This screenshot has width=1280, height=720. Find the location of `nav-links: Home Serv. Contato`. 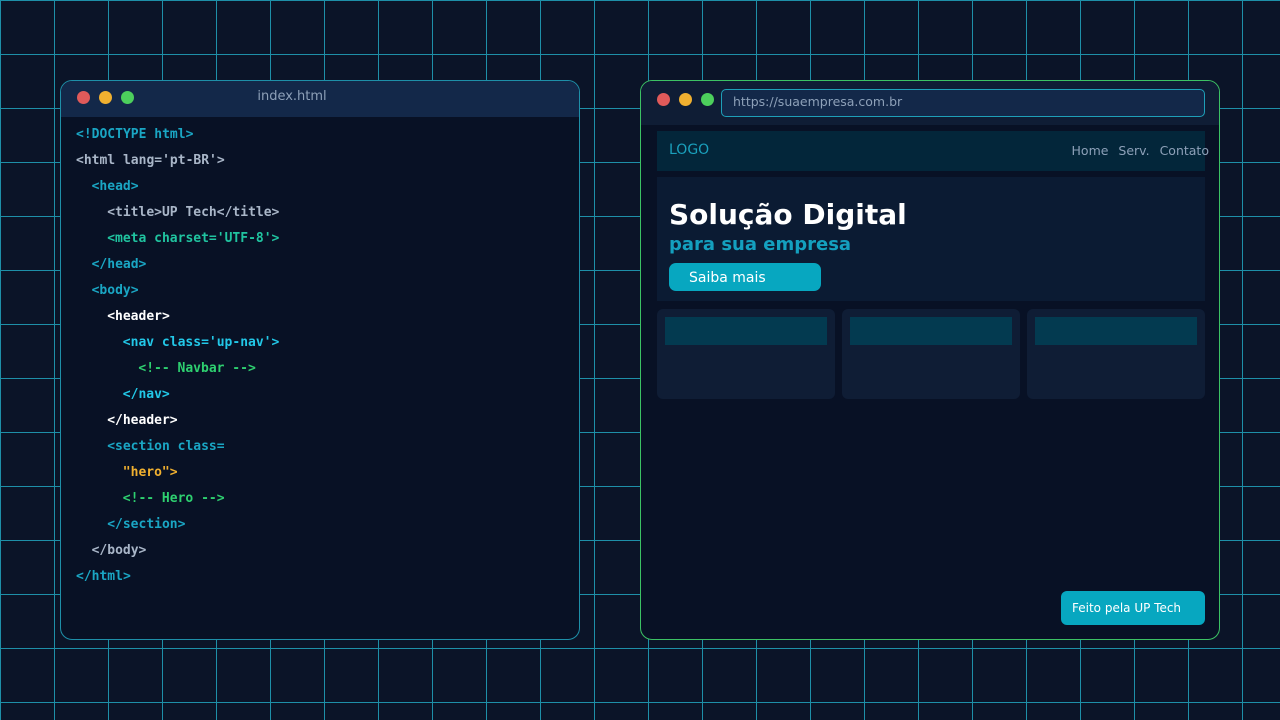

nav-links: Home Serv. Contato is located at coordinates (1137, 150).